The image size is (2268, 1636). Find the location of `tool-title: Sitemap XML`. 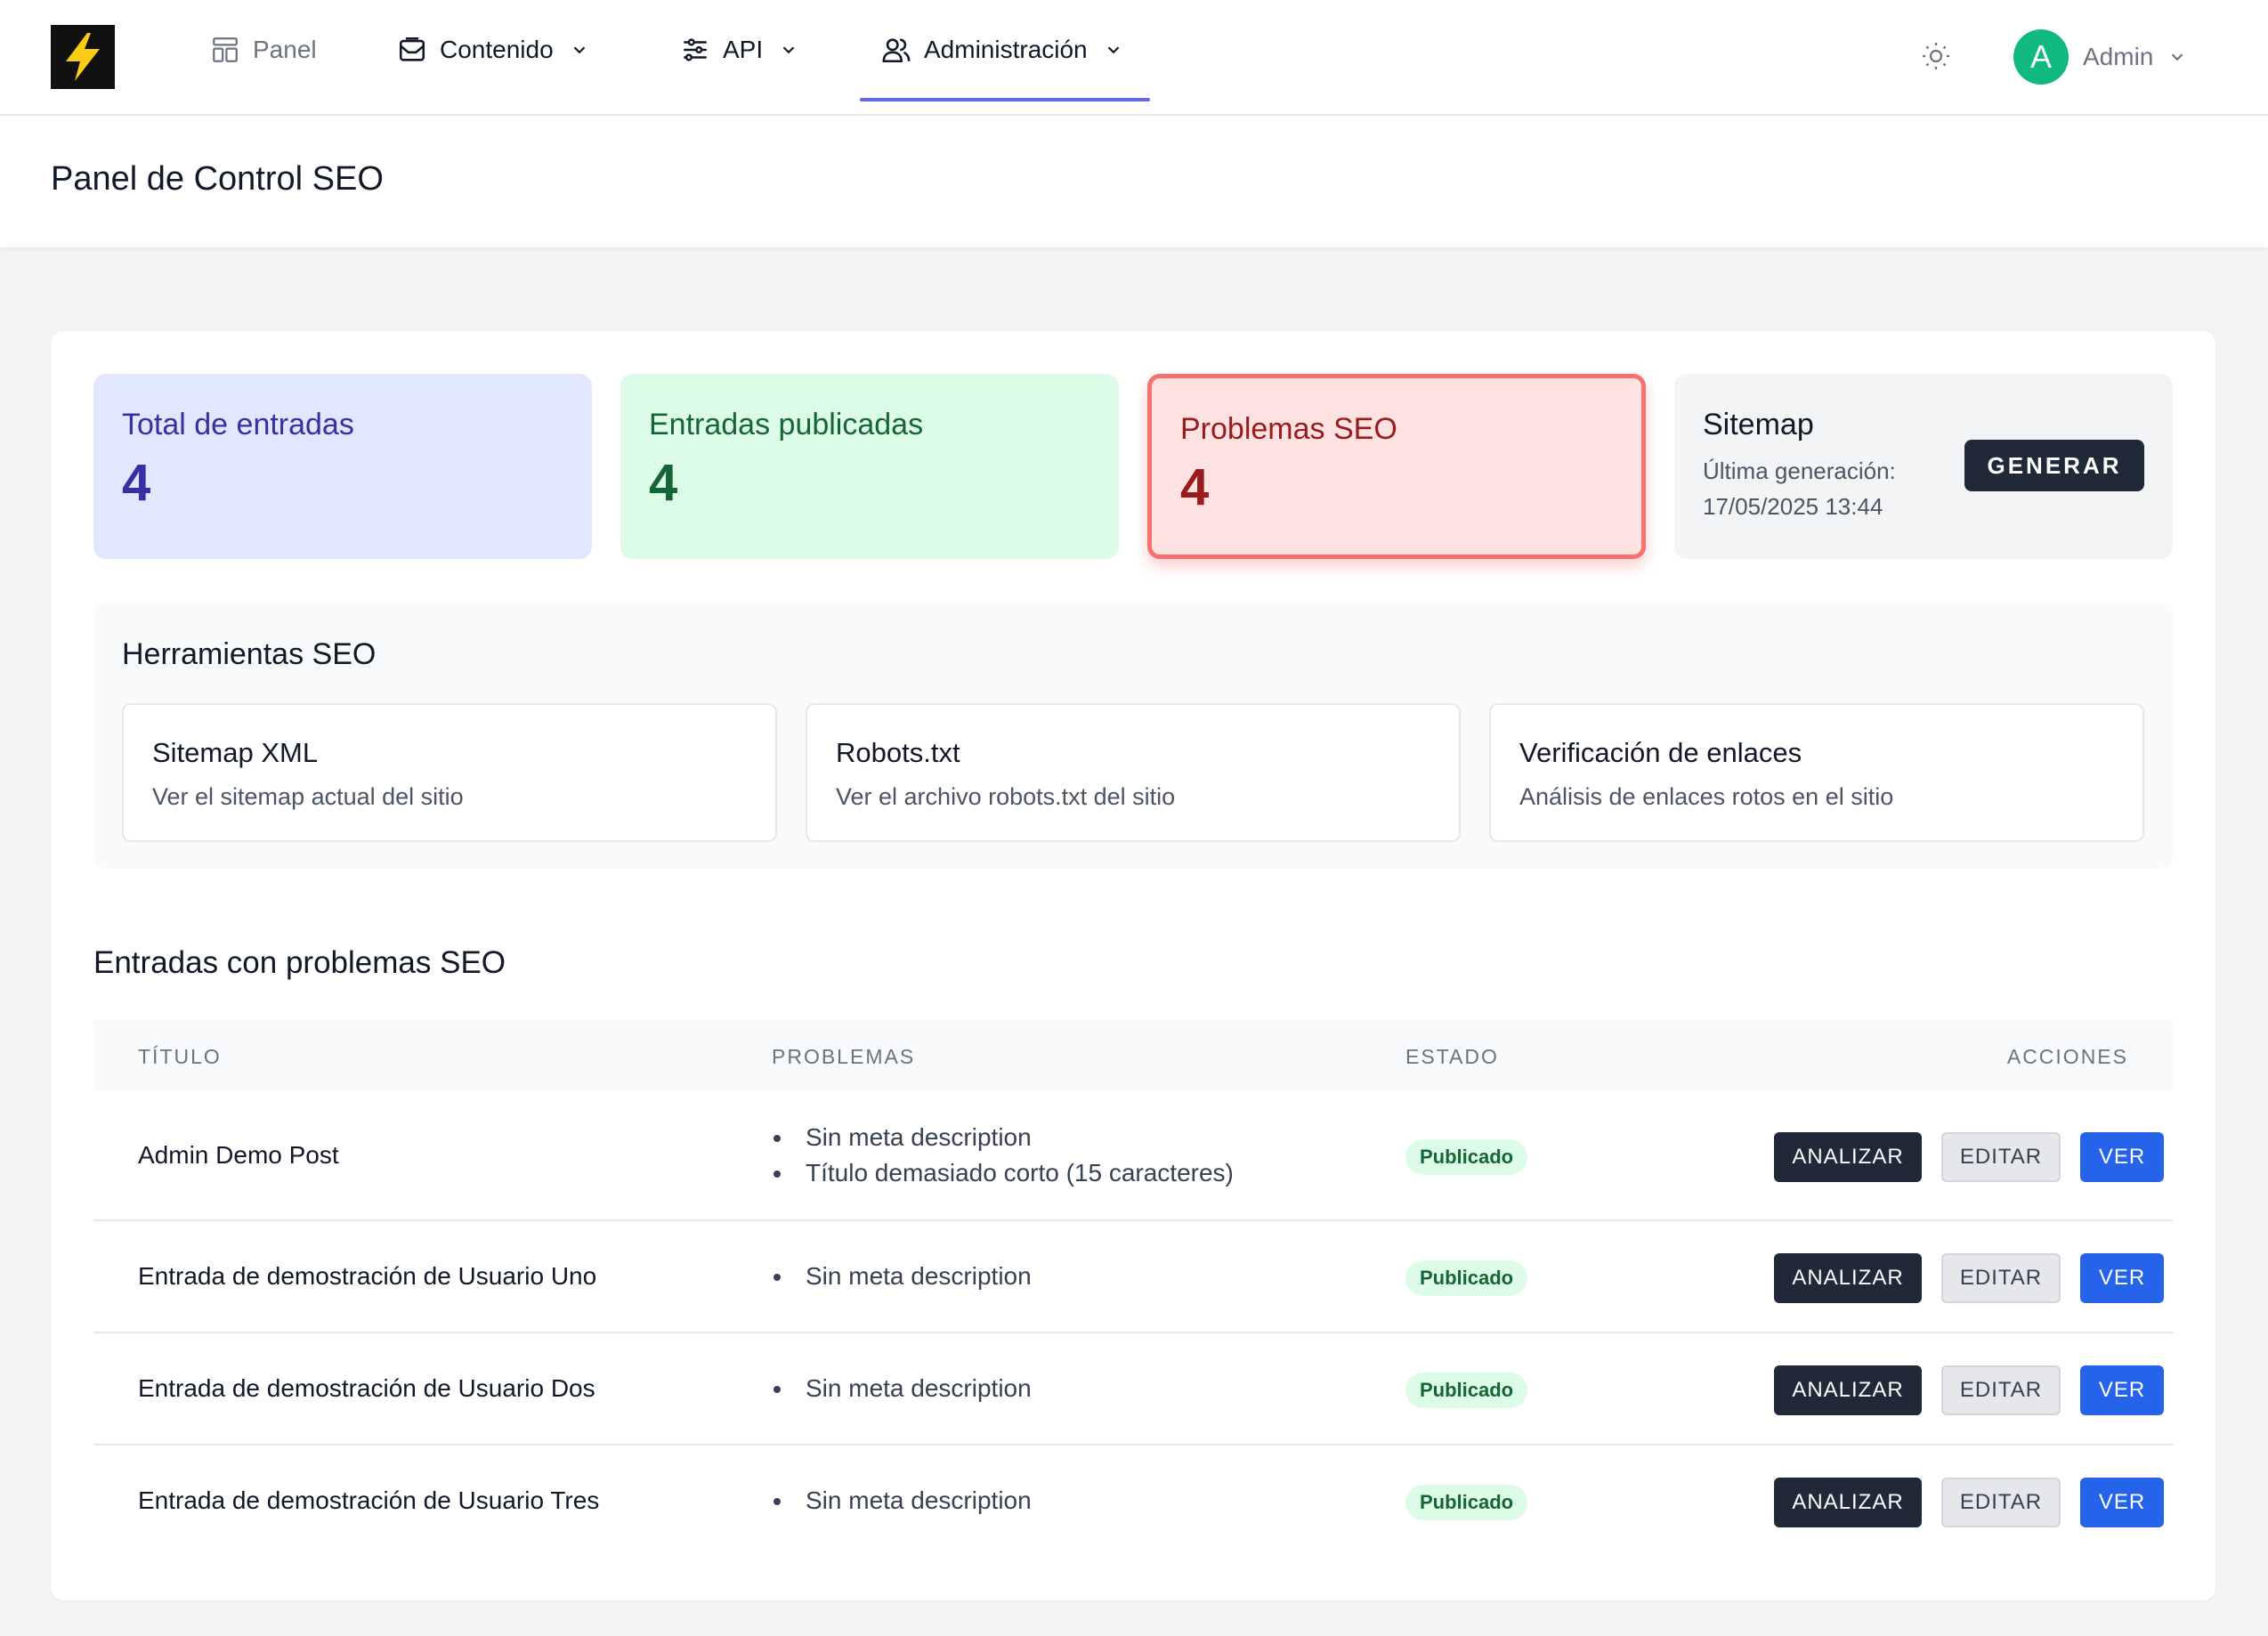

tool-title: Sitemap XML is located at coordinates (235, 752).